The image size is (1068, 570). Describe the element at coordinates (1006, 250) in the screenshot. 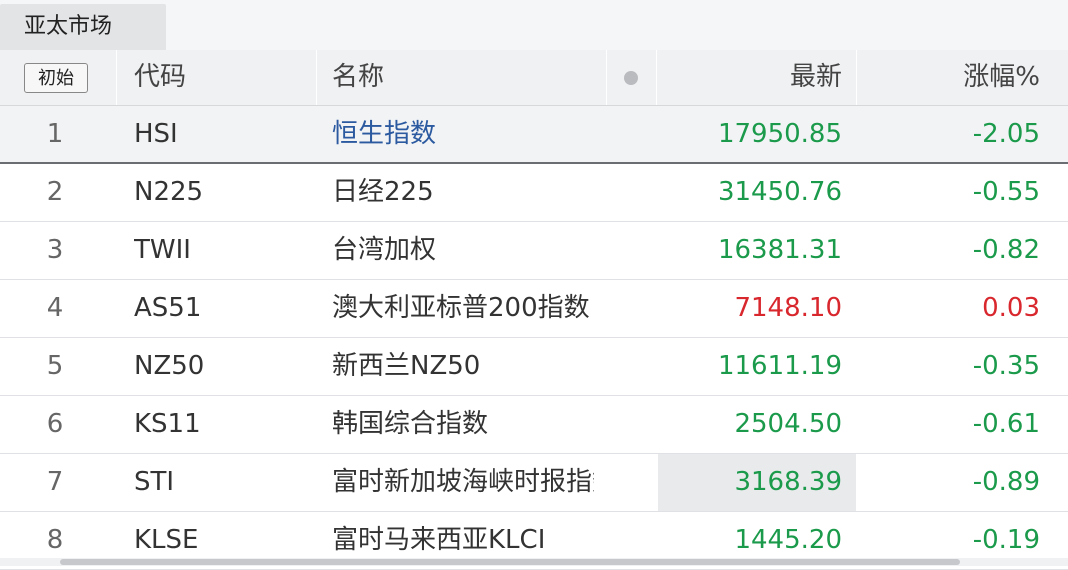

I see `row-change-pct: -0.82` at that location.